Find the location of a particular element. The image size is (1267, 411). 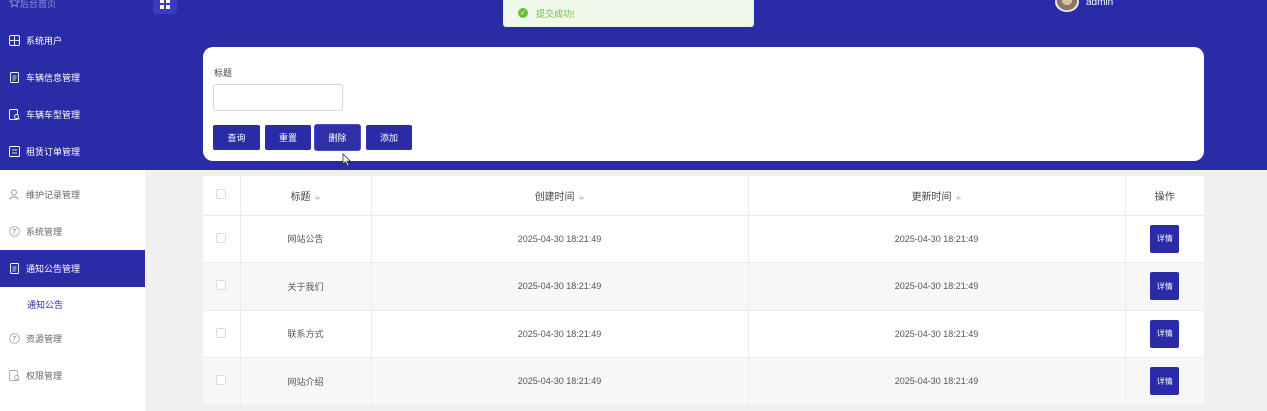

sidebar-item-label: 系统管理 is located at coordinates (44, 232).